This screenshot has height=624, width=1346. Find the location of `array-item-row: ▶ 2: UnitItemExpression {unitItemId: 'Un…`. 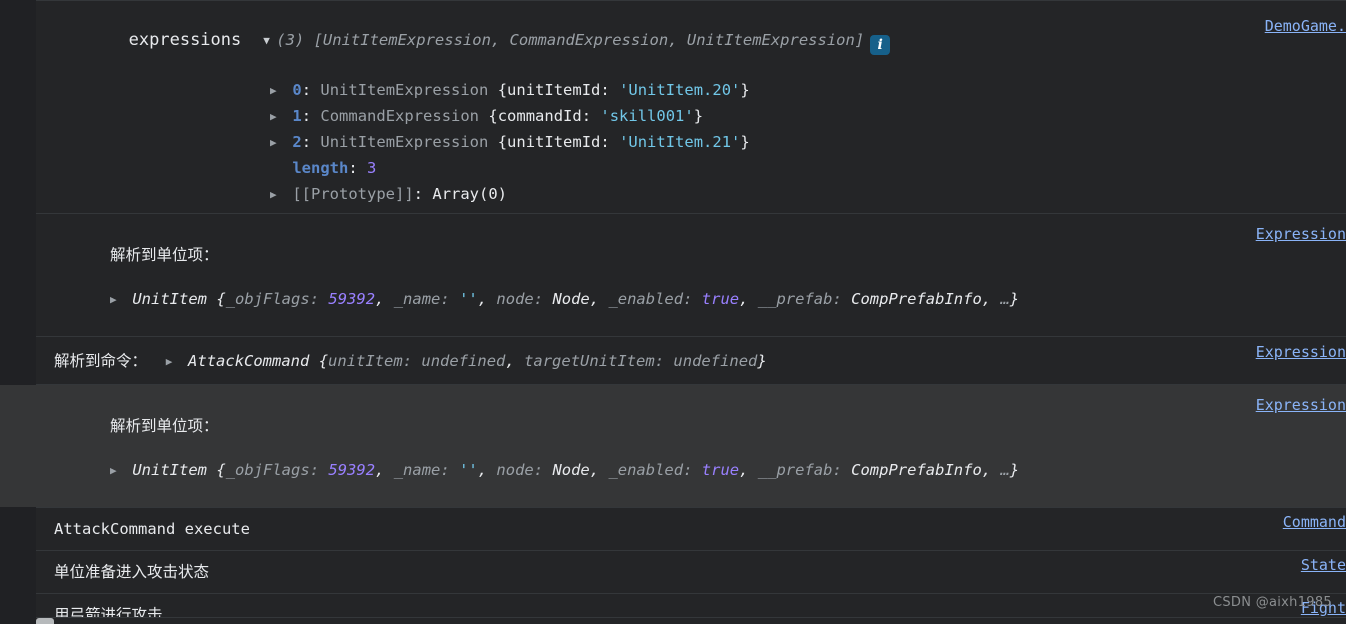

array-item-row: ▶ 2: UnitItemExpression {unitItemId: 'Un… is located at coordinates (700, 142).